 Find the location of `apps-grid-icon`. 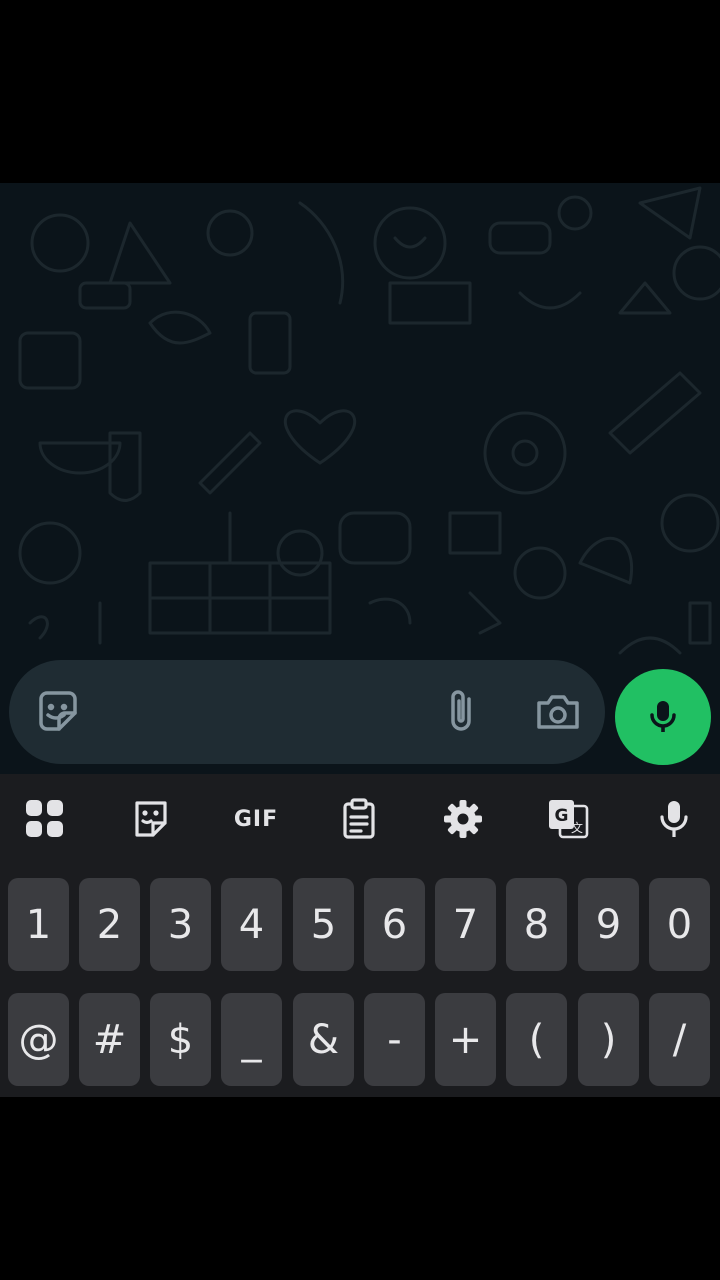

apps-grid-icon is located at coordinates (45, 819).